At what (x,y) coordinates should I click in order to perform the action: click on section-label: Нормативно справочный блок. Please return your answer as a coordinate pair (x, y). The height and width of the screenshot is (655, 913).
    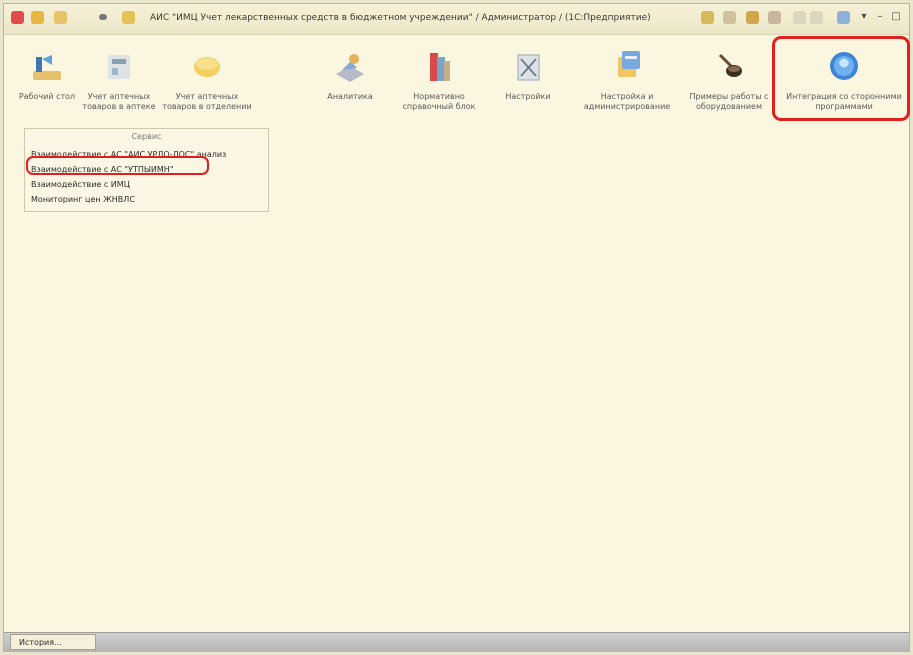
    Looking at the image, I should click on (439, 101).